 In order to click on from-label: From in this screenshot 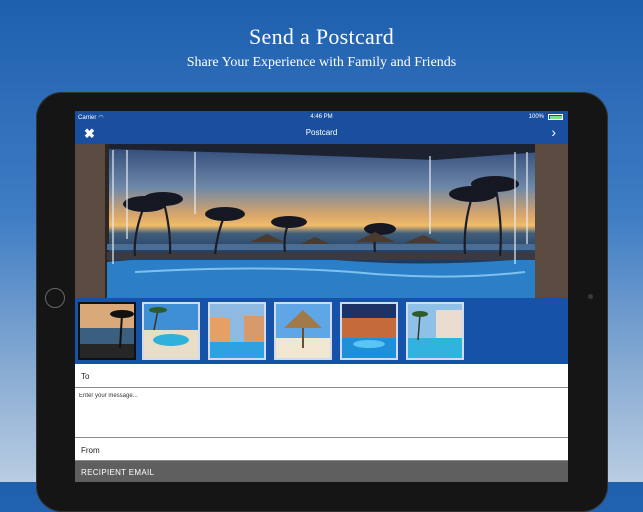, I will do `click(90, 450)`.